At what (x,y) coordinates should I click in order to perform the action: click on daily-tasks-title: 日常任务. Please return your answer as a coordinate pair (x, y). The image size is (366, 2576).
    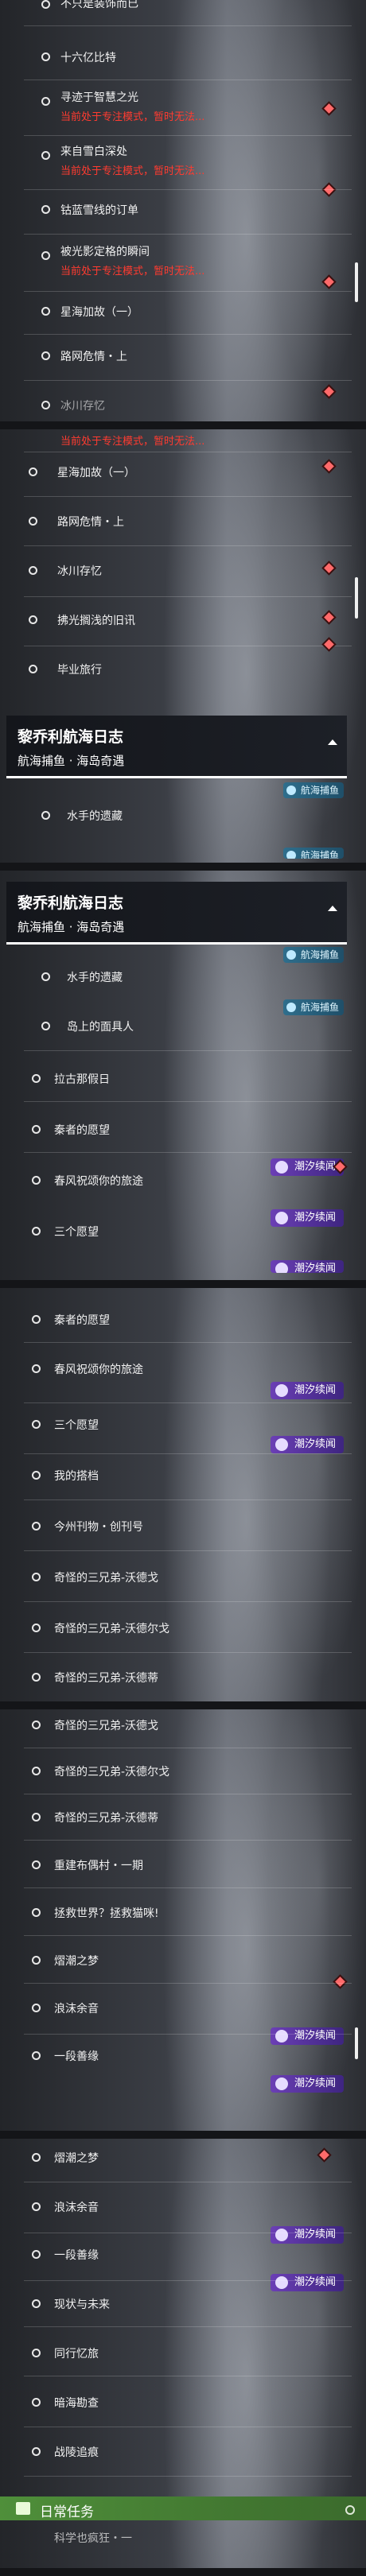
    Looking at the image, I should click on (67, 2512).